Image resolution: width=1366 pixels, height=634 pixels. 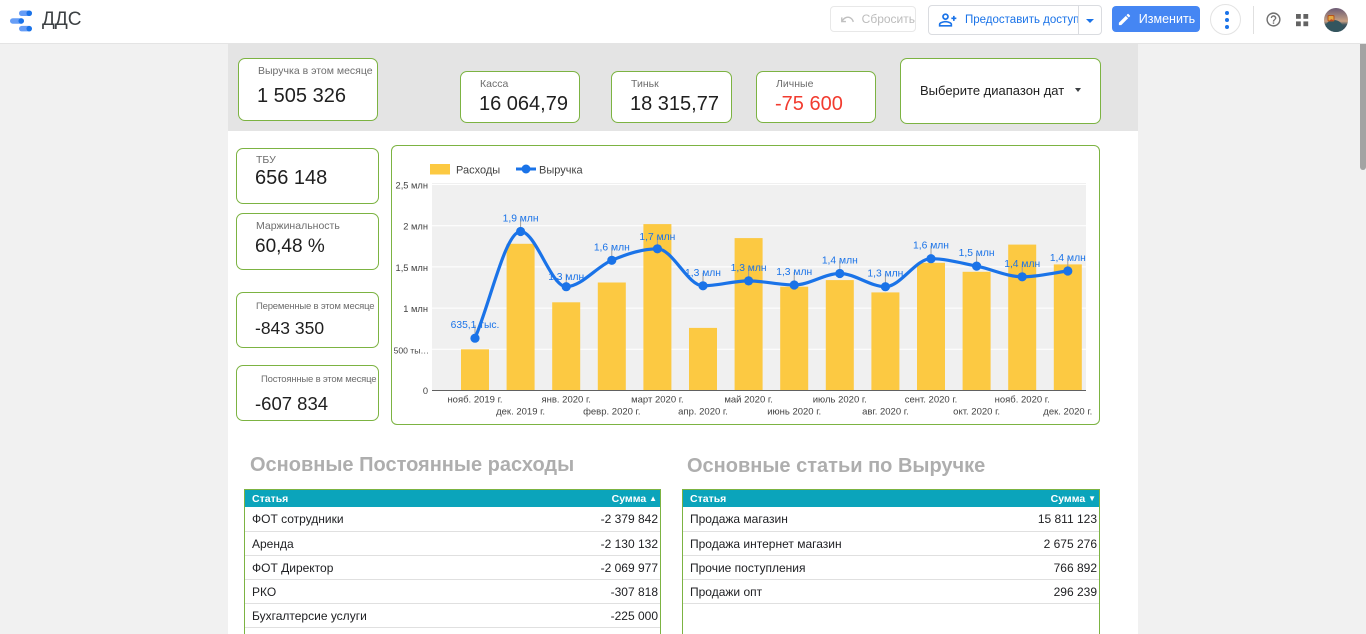 I want to click on svg-text: дек. 2020 г., so click(x=1067, y=412).